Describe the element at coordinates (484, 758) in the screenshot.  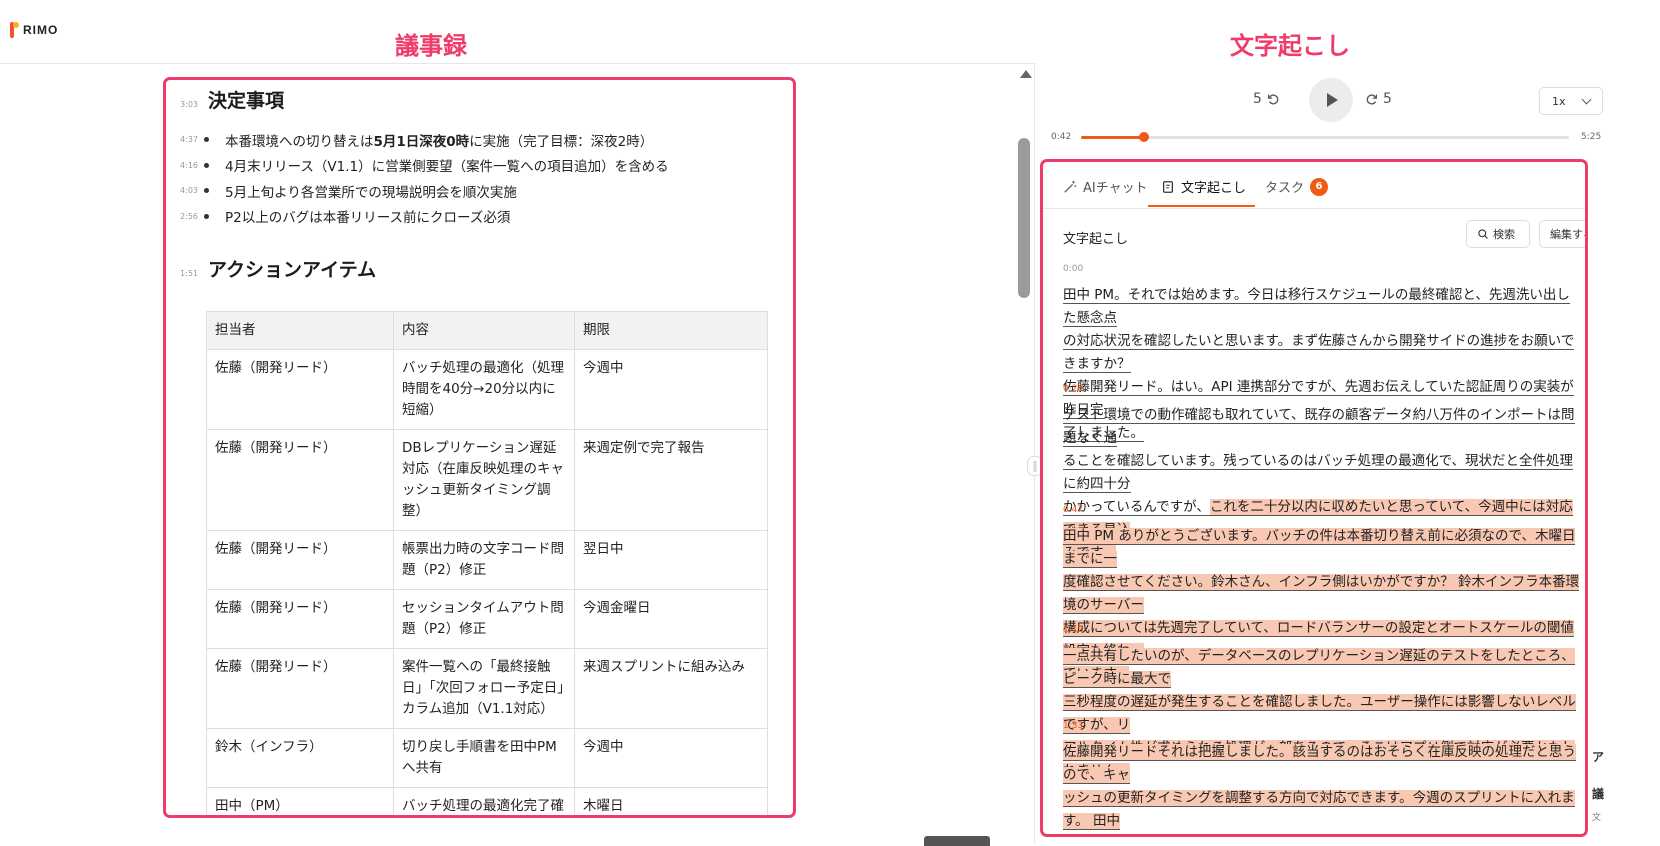
I see `cell-content: 切り戻し手順書を田中PMへ共有` at that location.